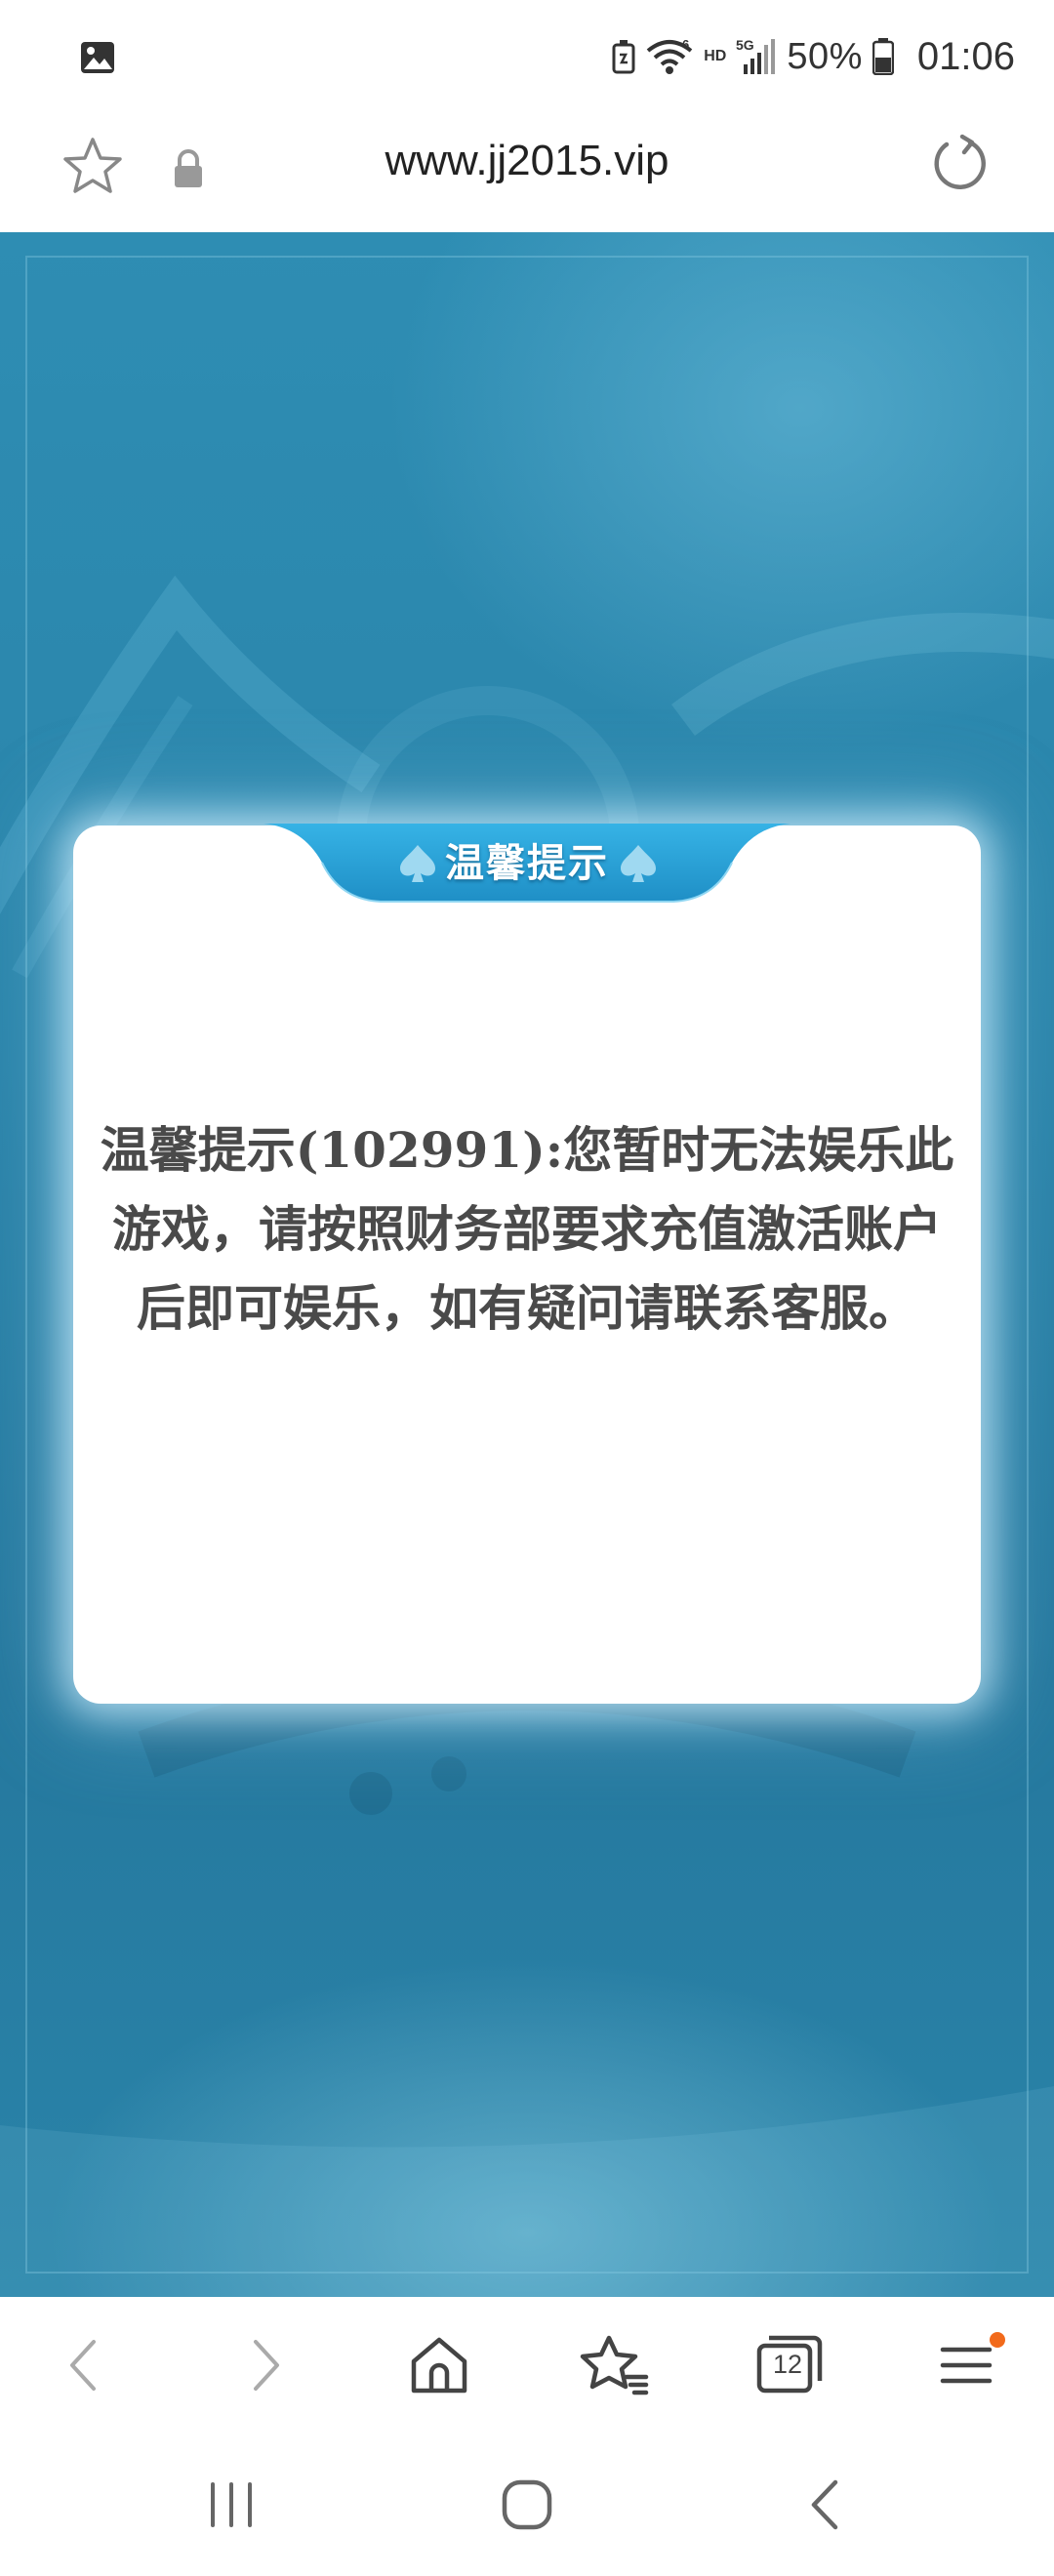 The image size is (1054, 2576). What do you see at coordinates (960, 164) in the screenshot?
I see `reload-icon` at bounding box center [960, 164].